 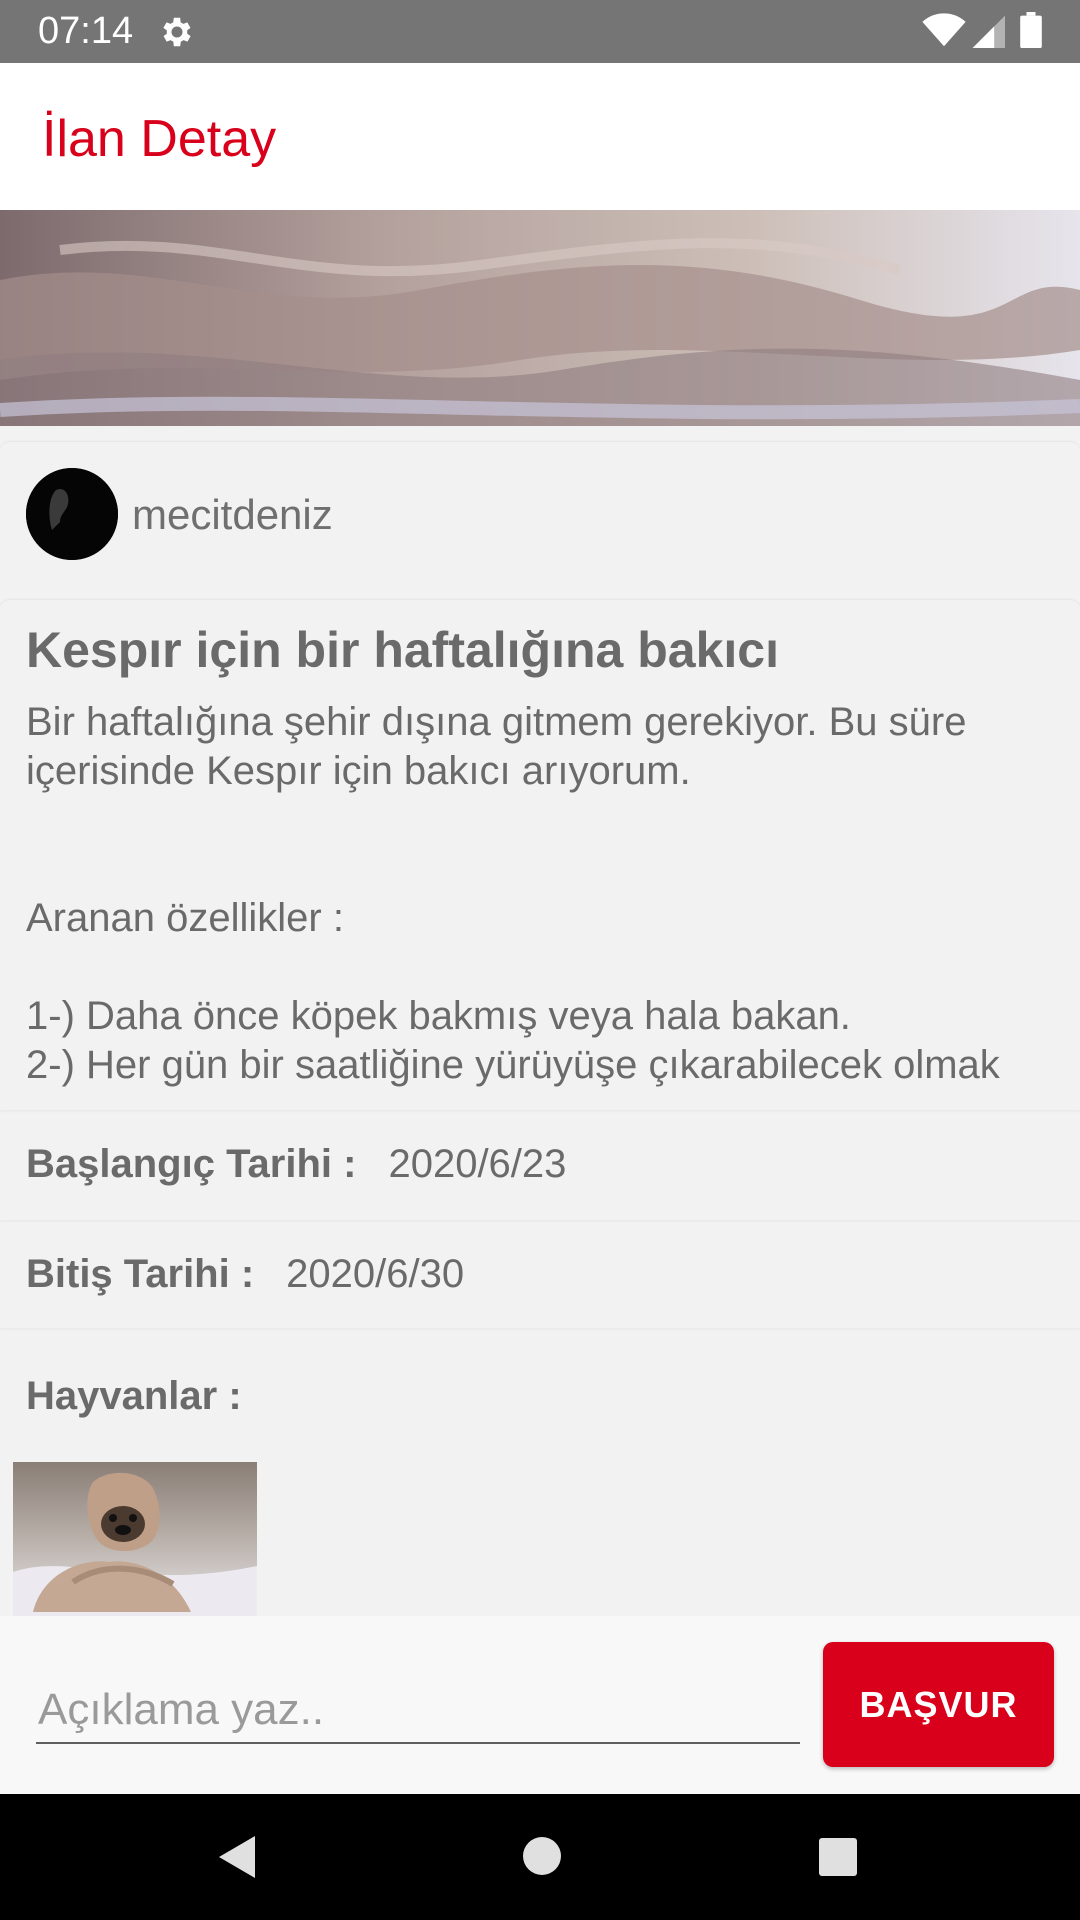 I want to click on end-date-value: 2020/6/30, so click(x=375, y=1274).